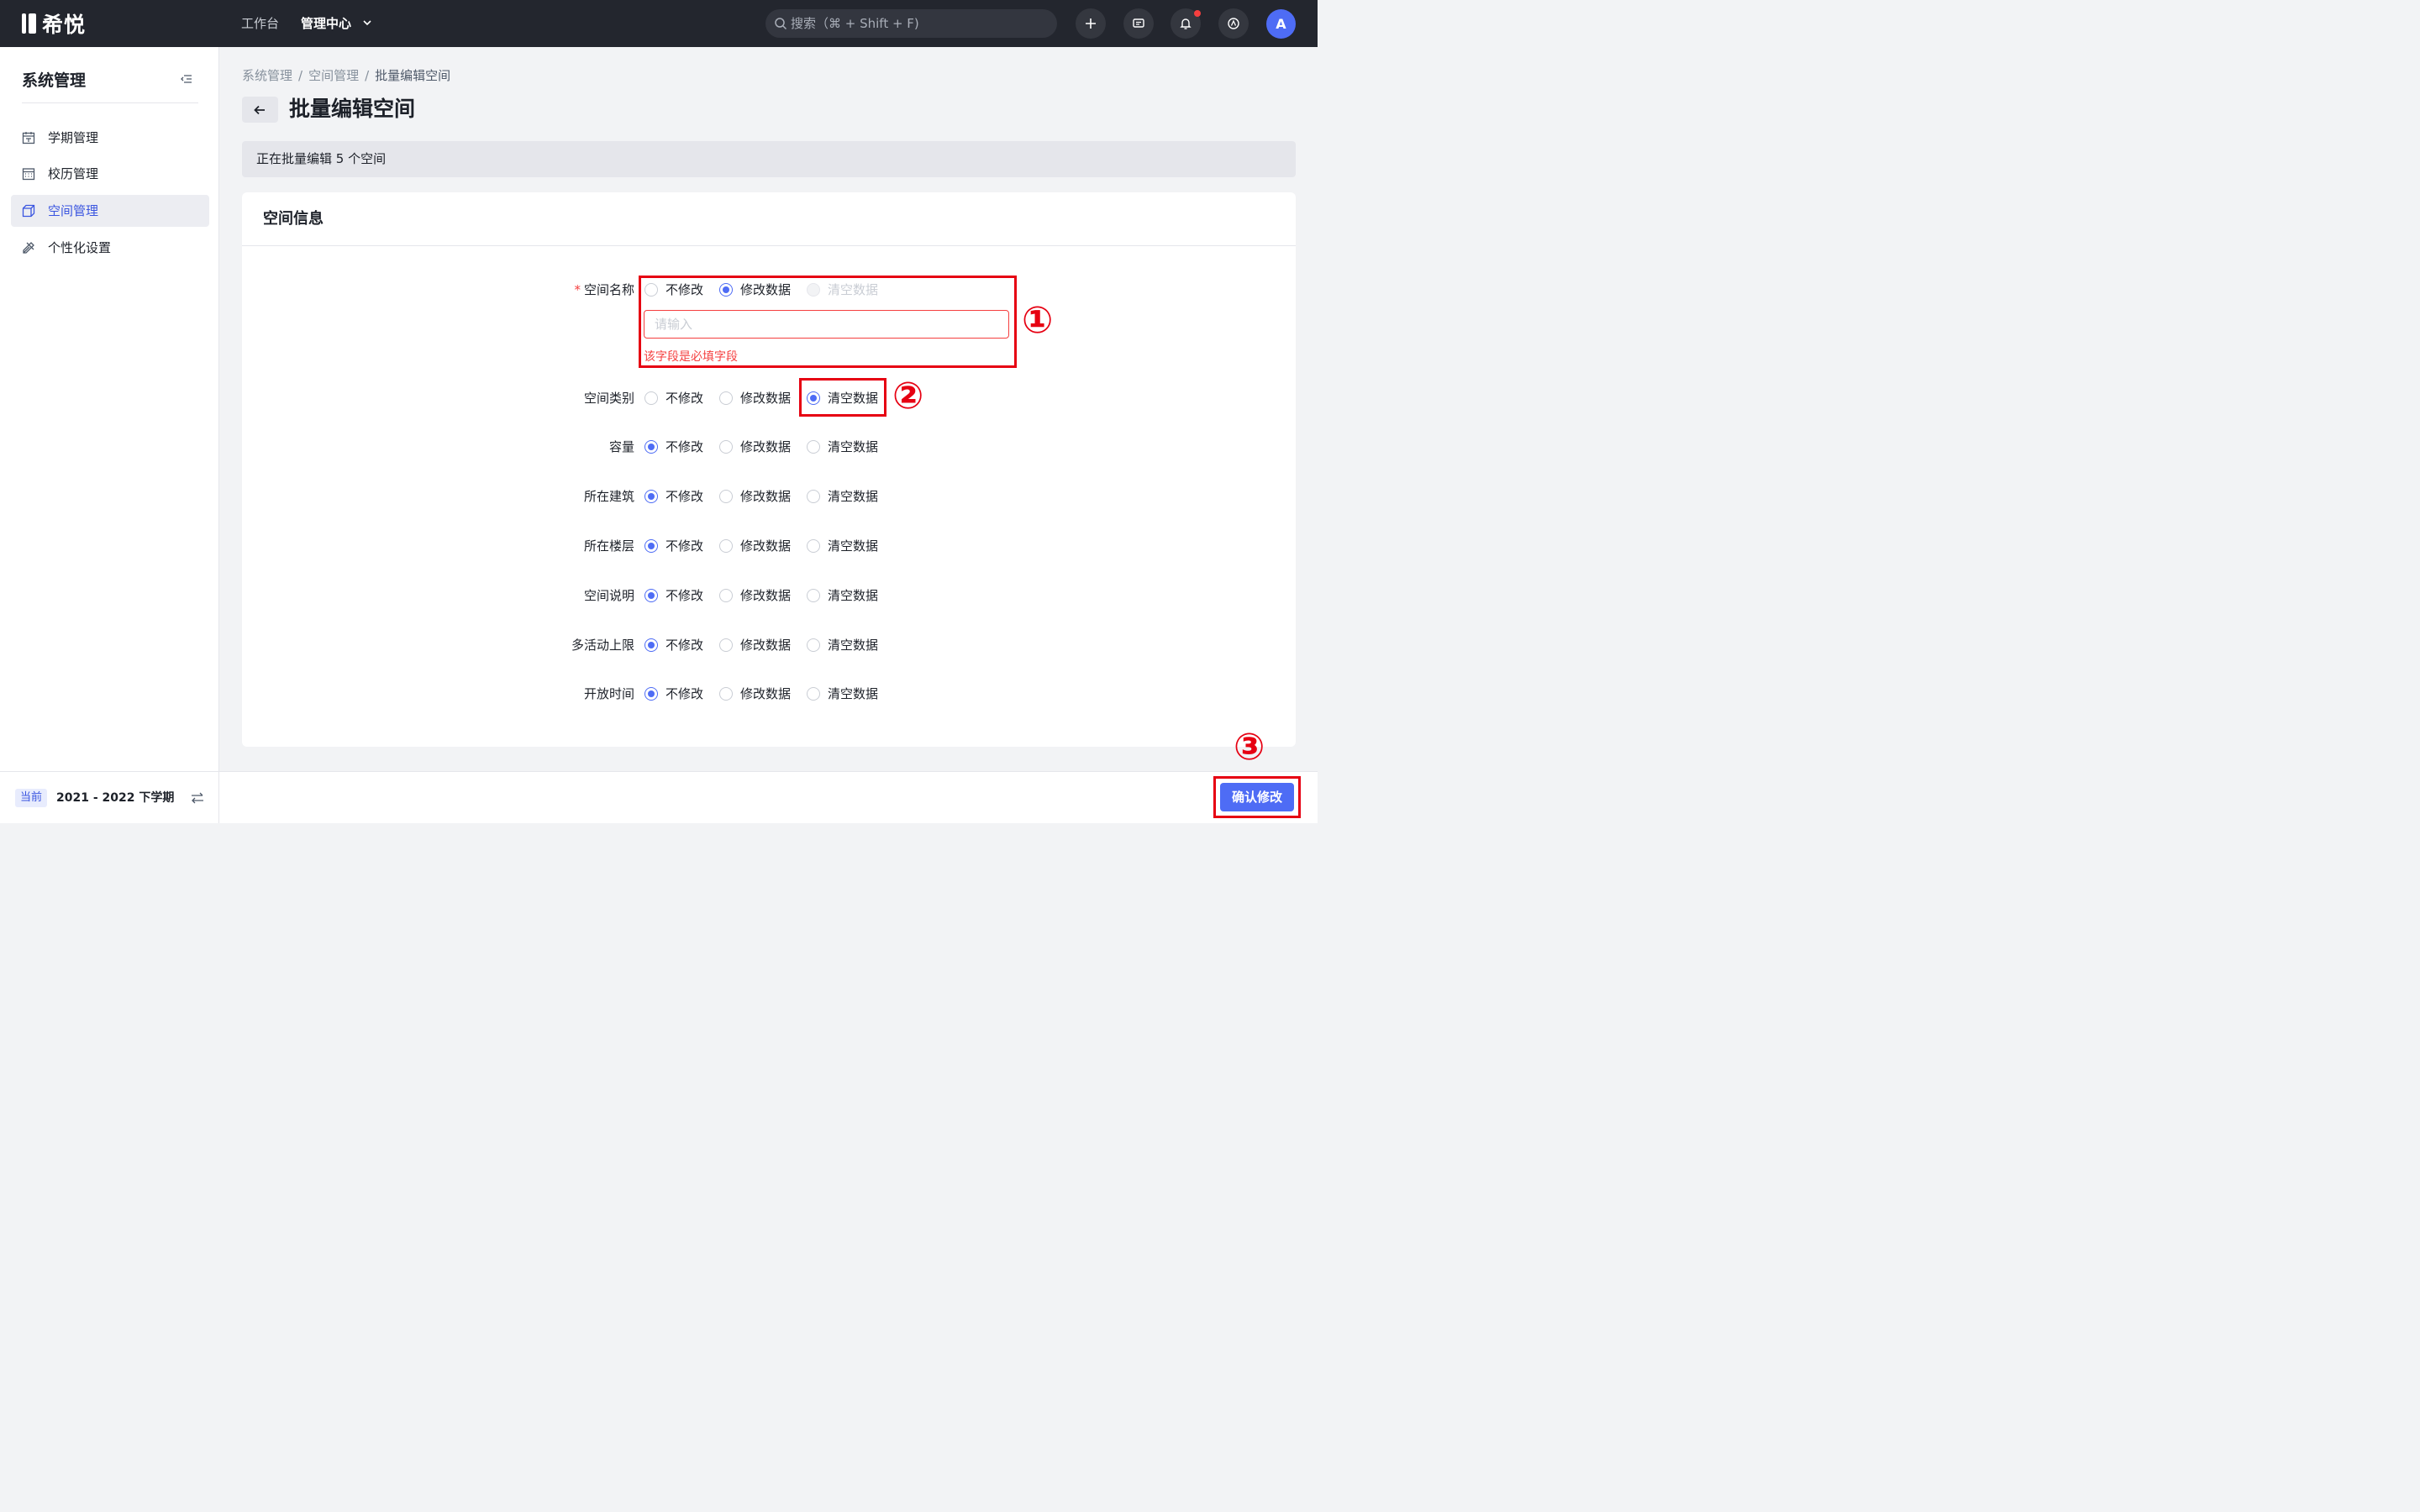 This screenshot has height=1512, width=2420. I want to click on field-row: 空间类别 不修改 修改数据 清空数据, so click(769, 398).